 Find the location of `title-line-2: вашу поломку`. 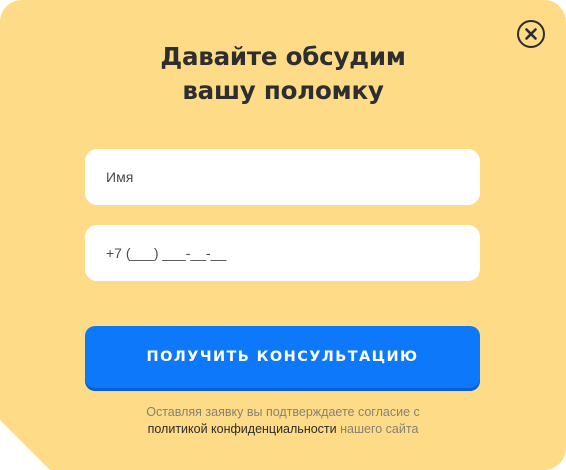

title-line-2: вашу поломку is located at coordinates (283, 90).